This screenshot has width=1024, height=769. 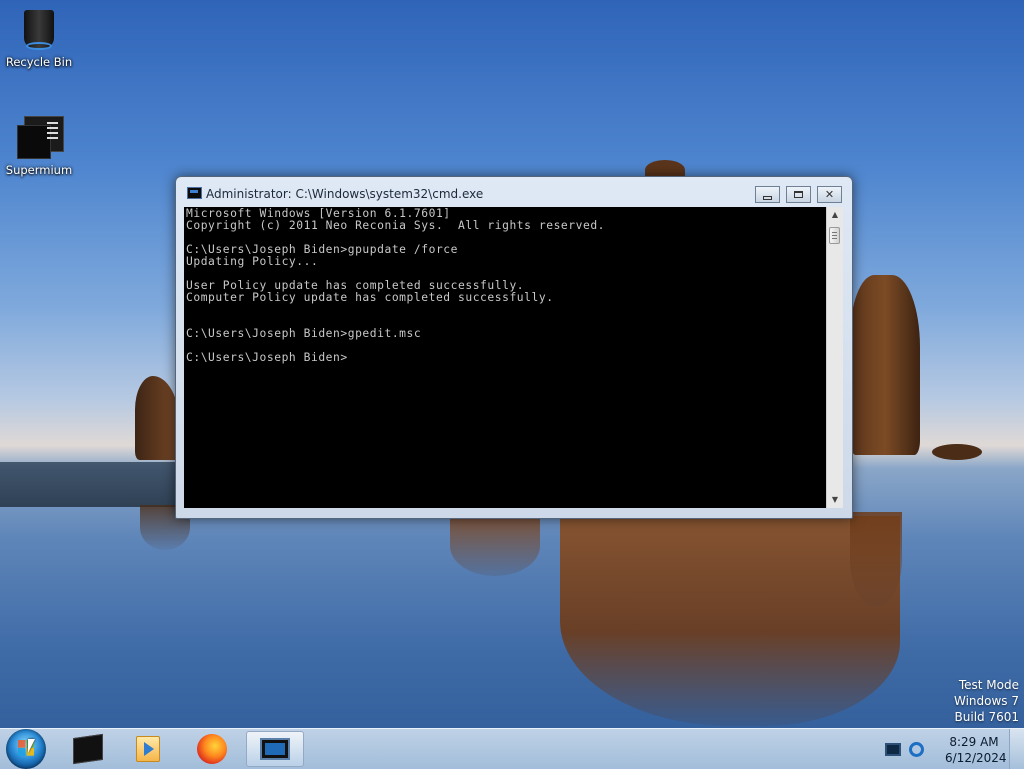 What do you see at coordinates (26, 749) in the screenshot?
I see `start-button` at bounding box center [26, 749].